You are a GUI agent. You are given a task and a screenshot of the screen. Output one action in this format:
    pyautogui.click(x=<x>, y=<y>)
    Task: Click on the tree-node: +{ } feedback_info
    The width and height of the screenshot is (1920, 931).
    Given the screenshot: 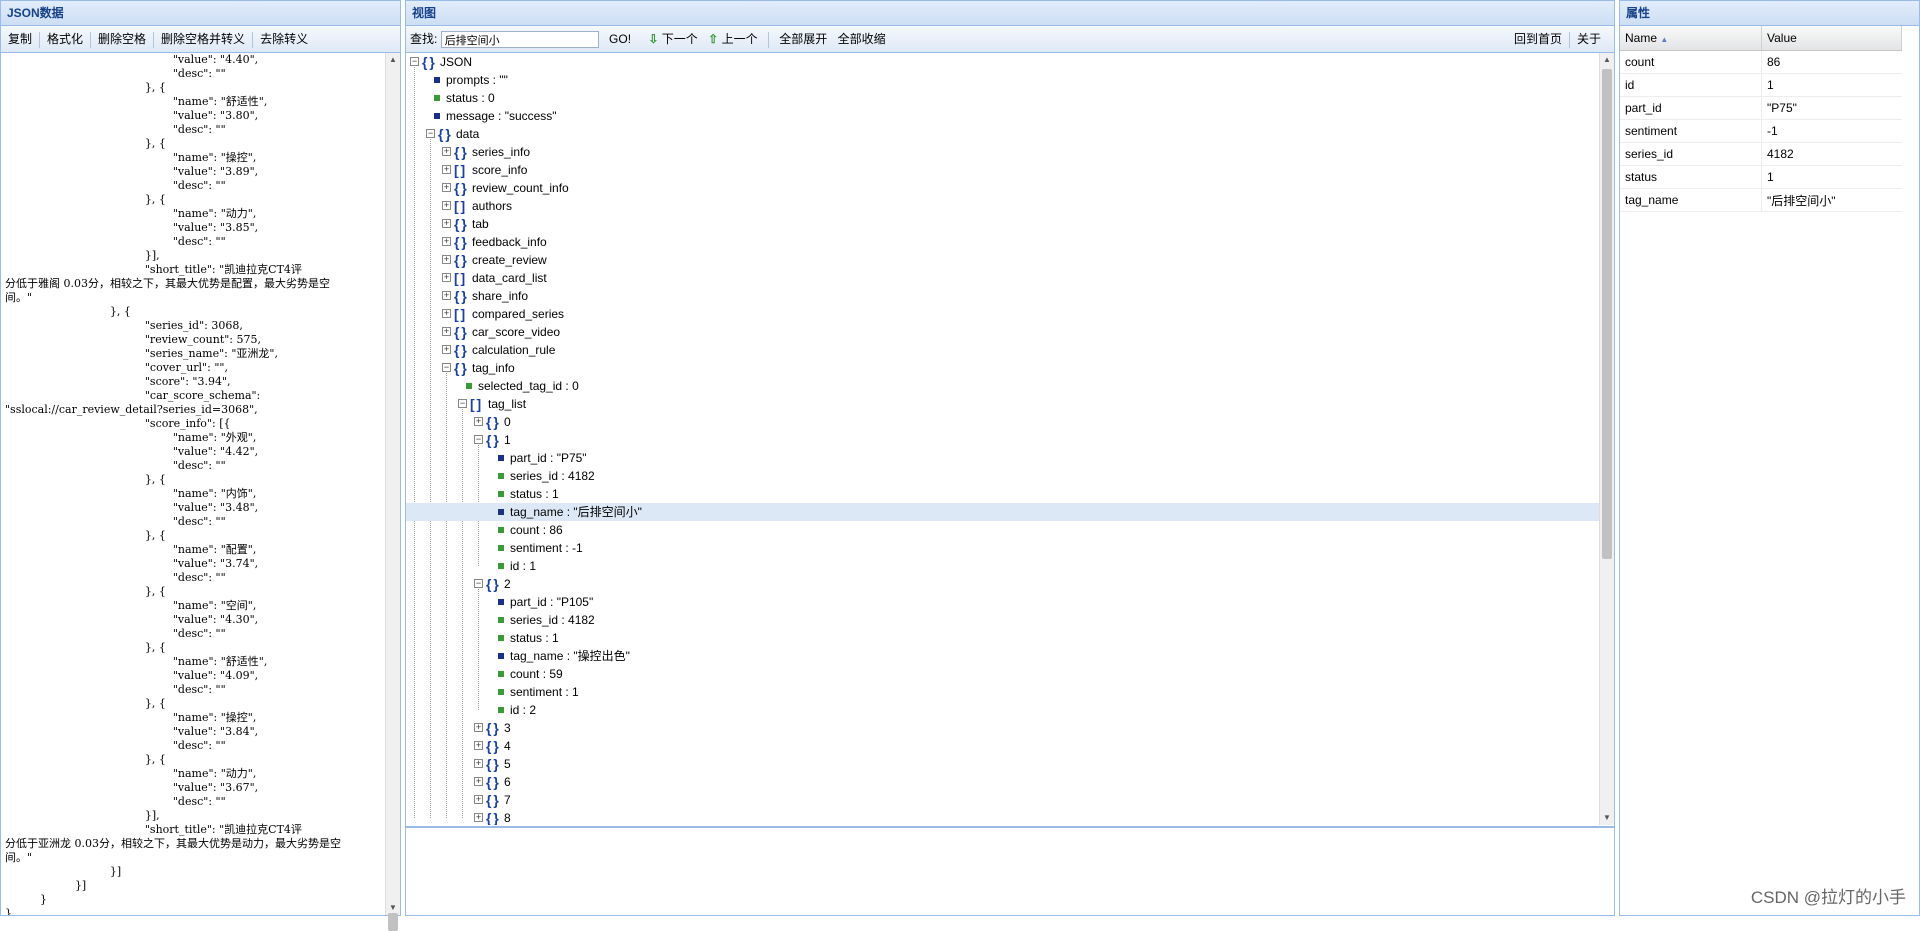 What is the action you would take?
    pyautogui.click(x=1003, y=242)
    